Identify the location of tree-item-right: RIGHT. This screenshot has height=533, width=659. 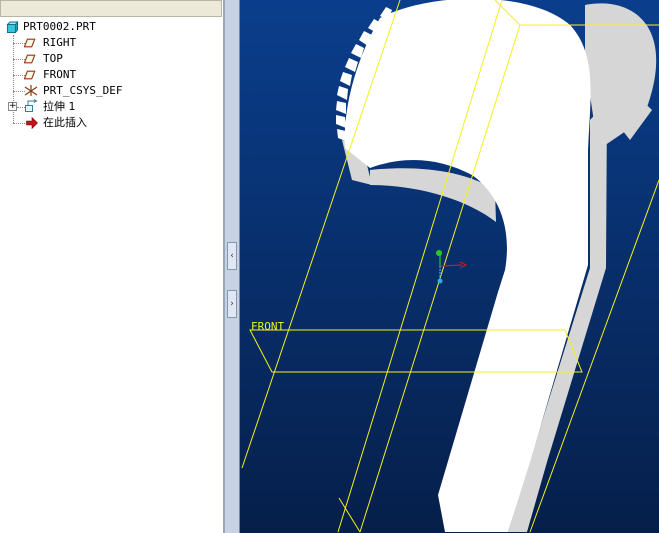
(119, 43).